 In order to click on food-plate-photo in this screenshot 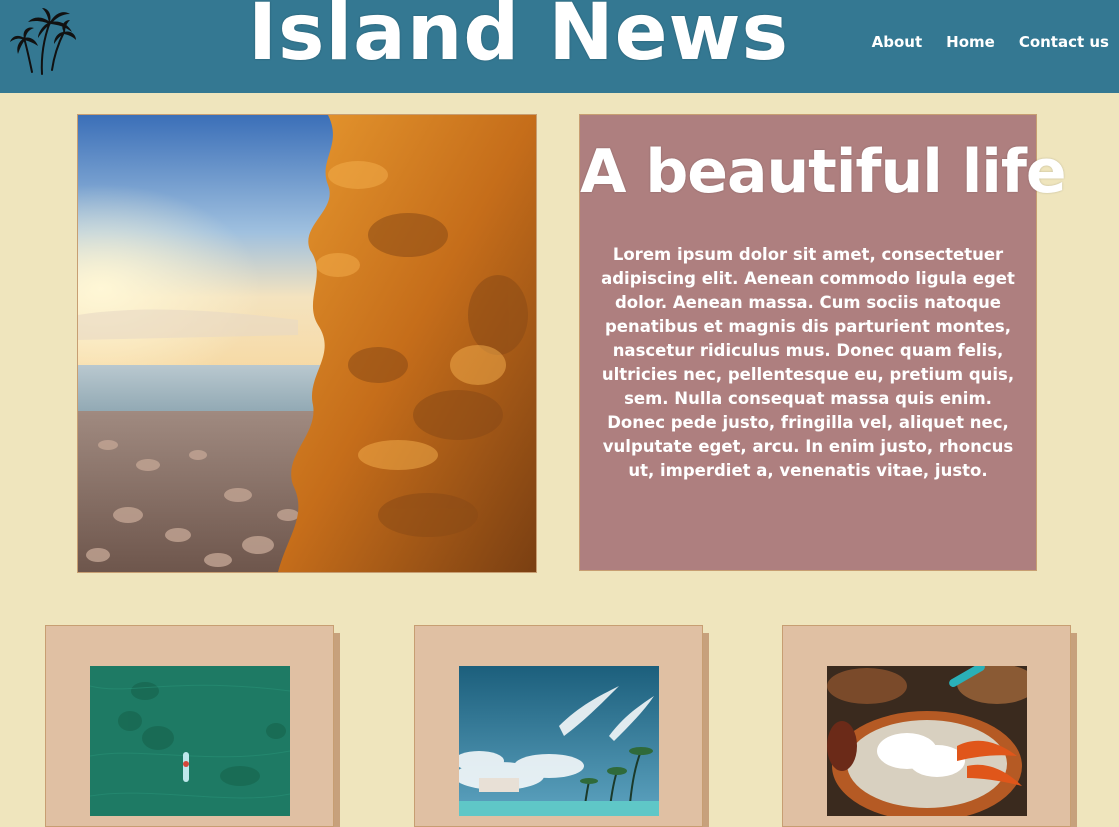, I will do `click(927, 741)`.